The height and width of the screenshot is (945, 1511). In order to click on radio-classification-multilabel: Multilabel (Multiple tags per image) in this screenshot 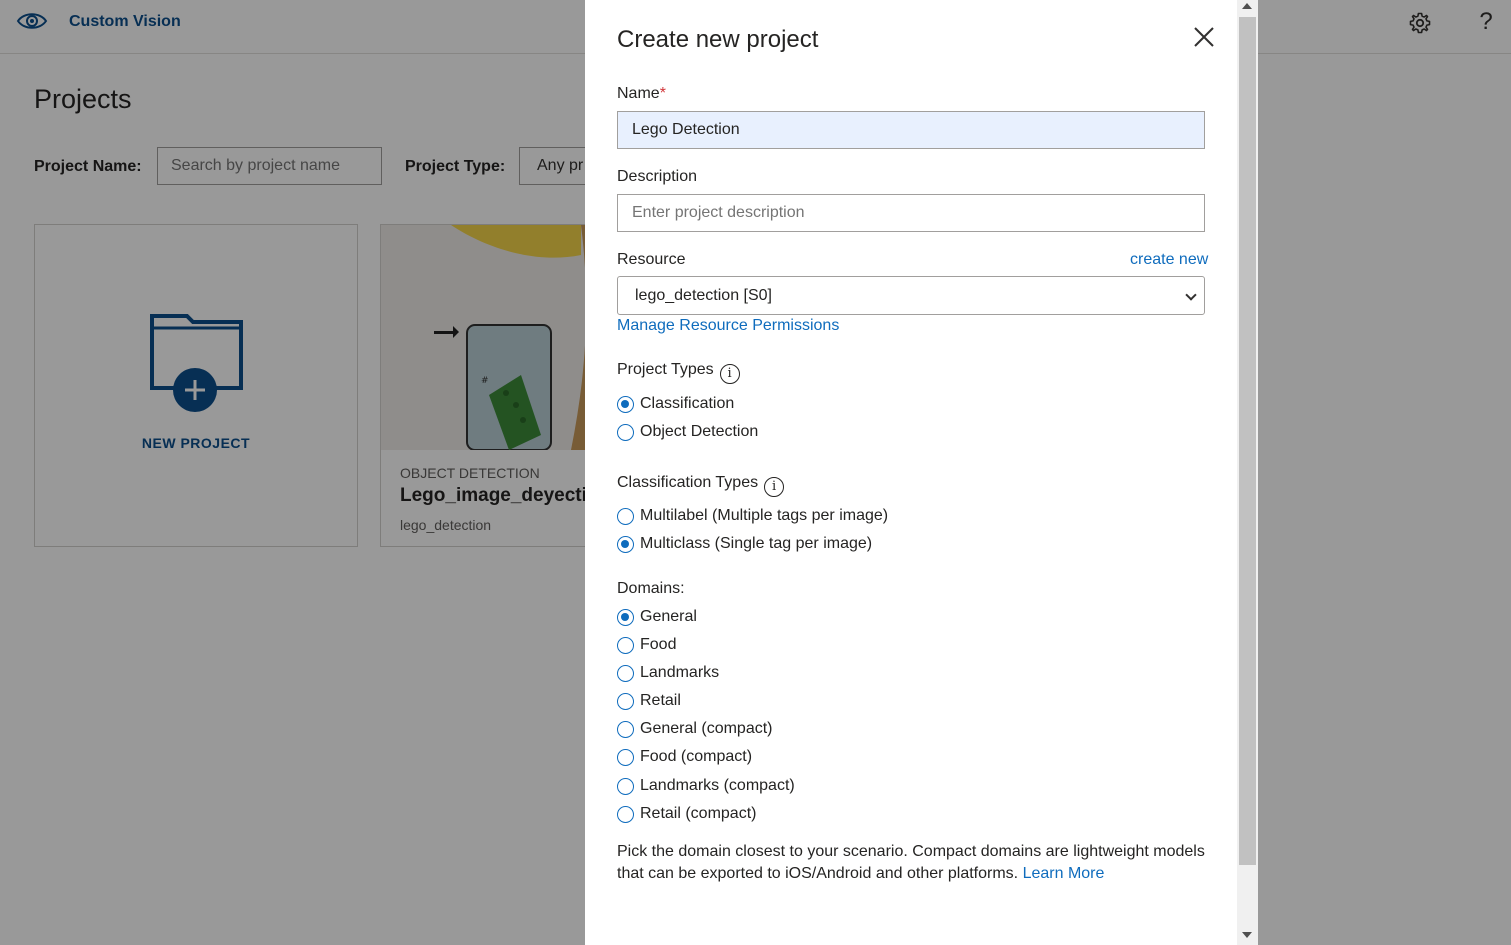, I will do `click(752, 516)`.